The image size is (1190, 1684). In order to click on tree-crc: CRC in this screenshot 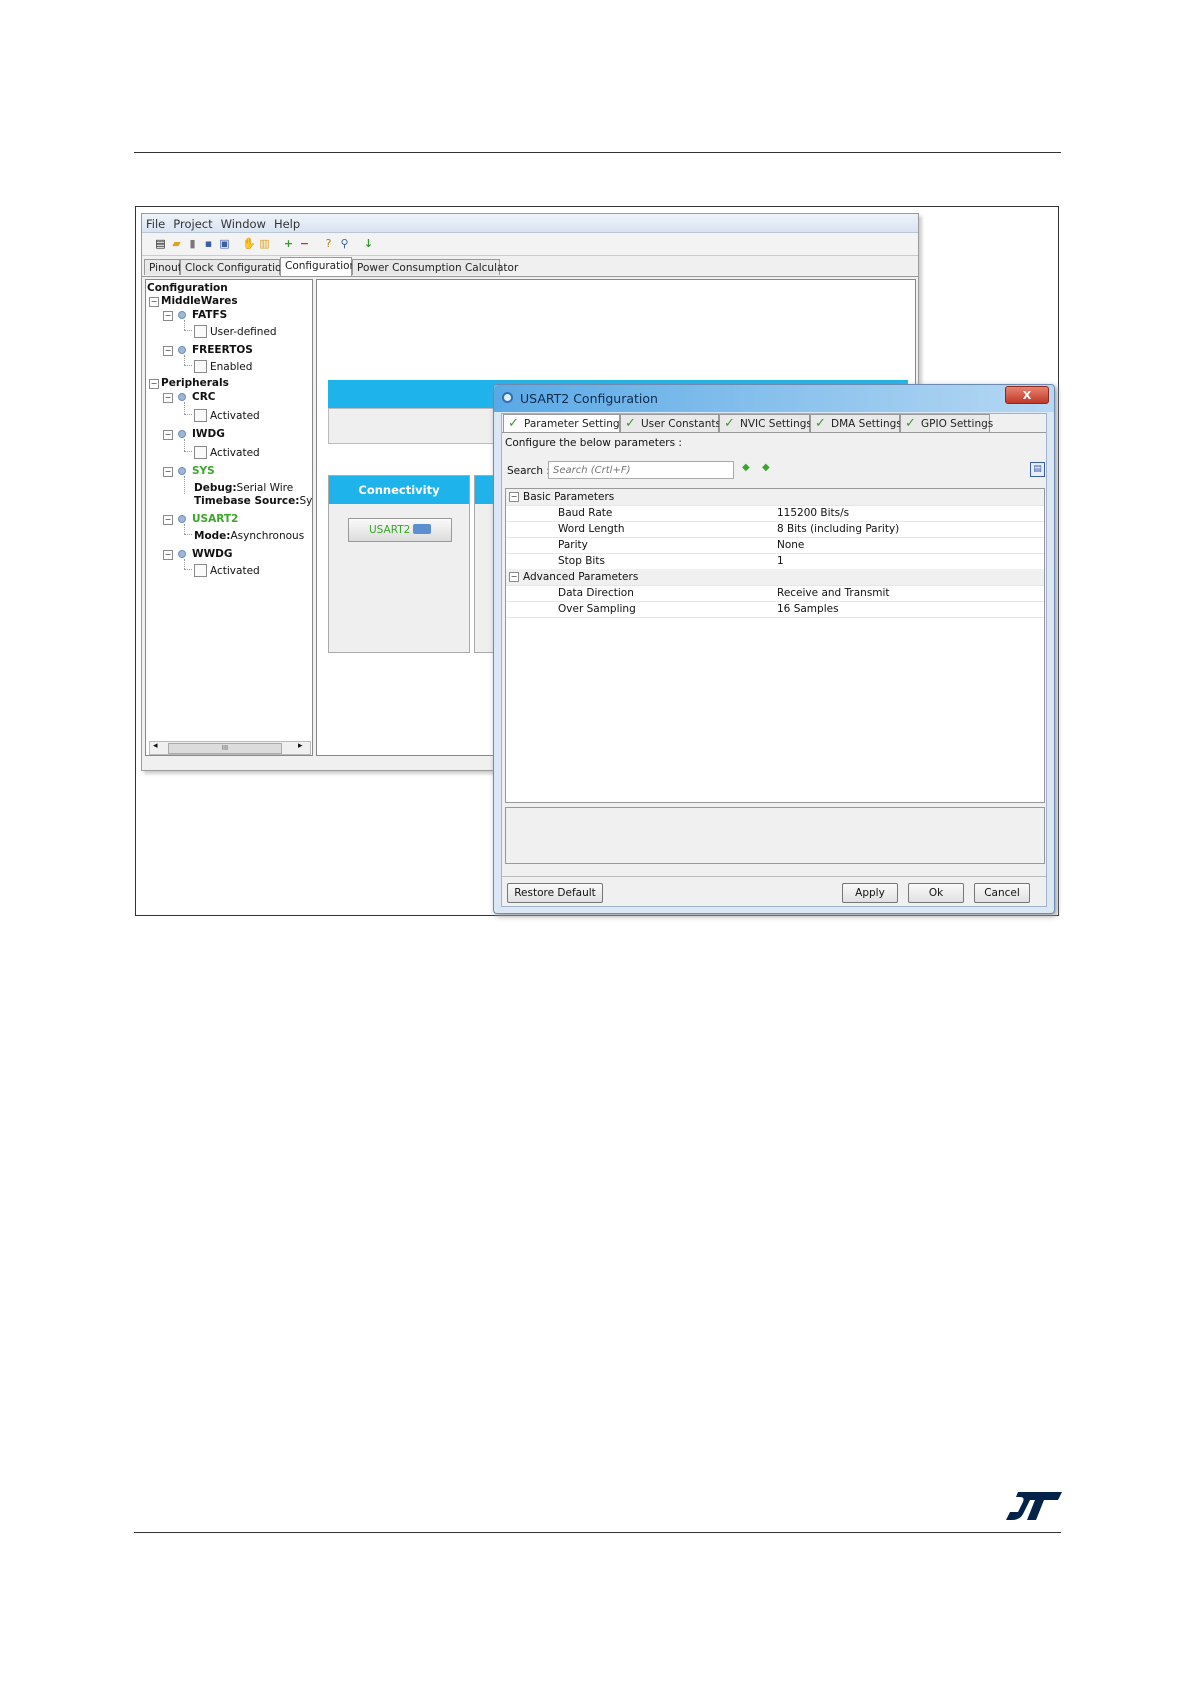, I will do `click(204, 397)`.